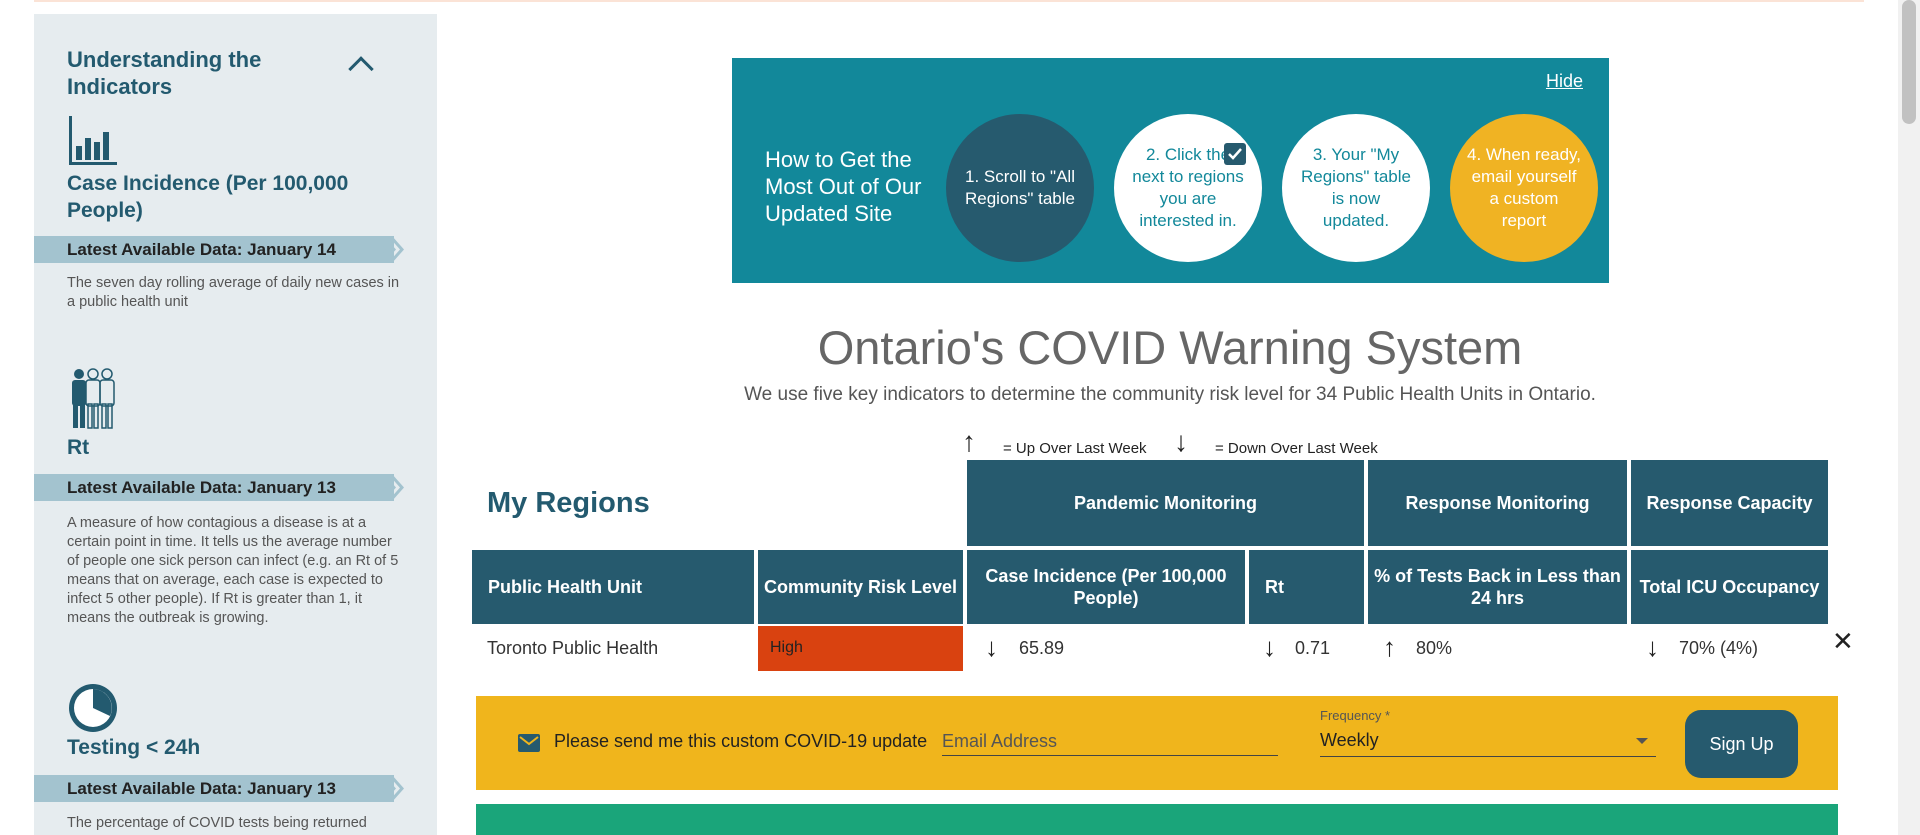 The width and height of the screenshot is (1920, 835). I want to click on unit-name: Toronto Public Health, so click(573, 648).